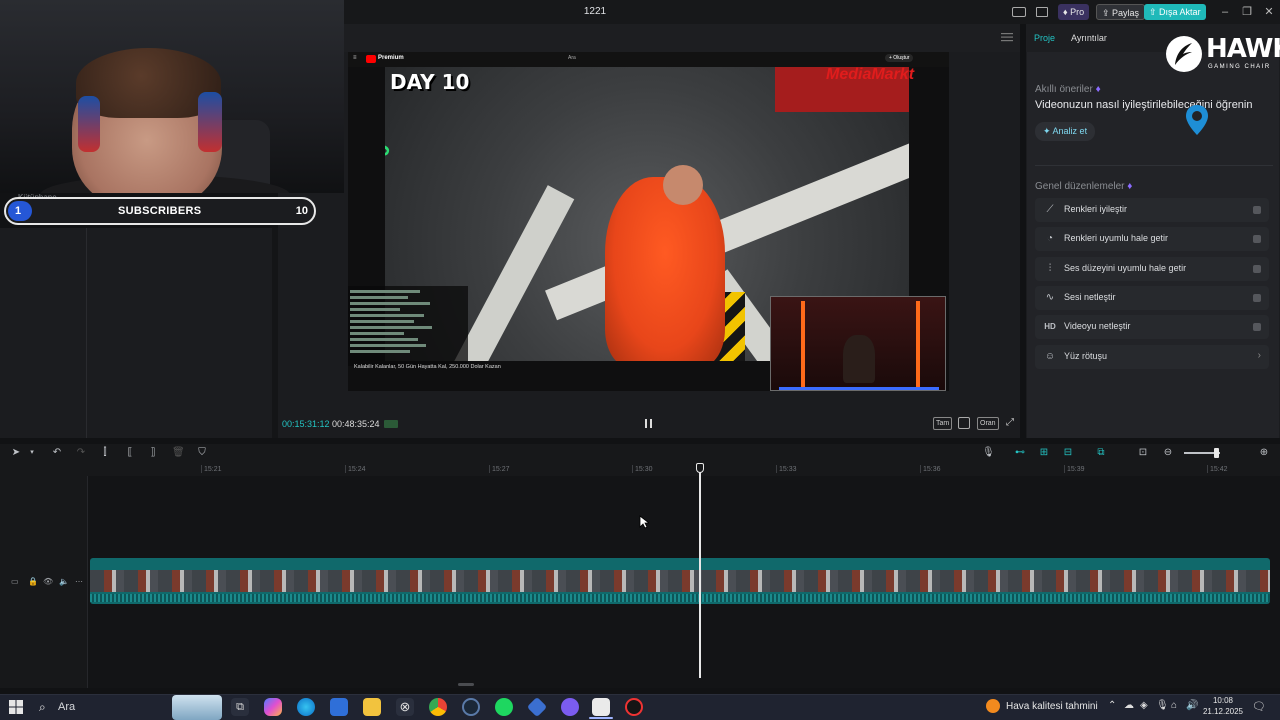 The height and width of the screenshot is (720, 1280). Describe the element at coordinates (79, 581) in the screenshot. I see `more-icon: ⋯` at that location.